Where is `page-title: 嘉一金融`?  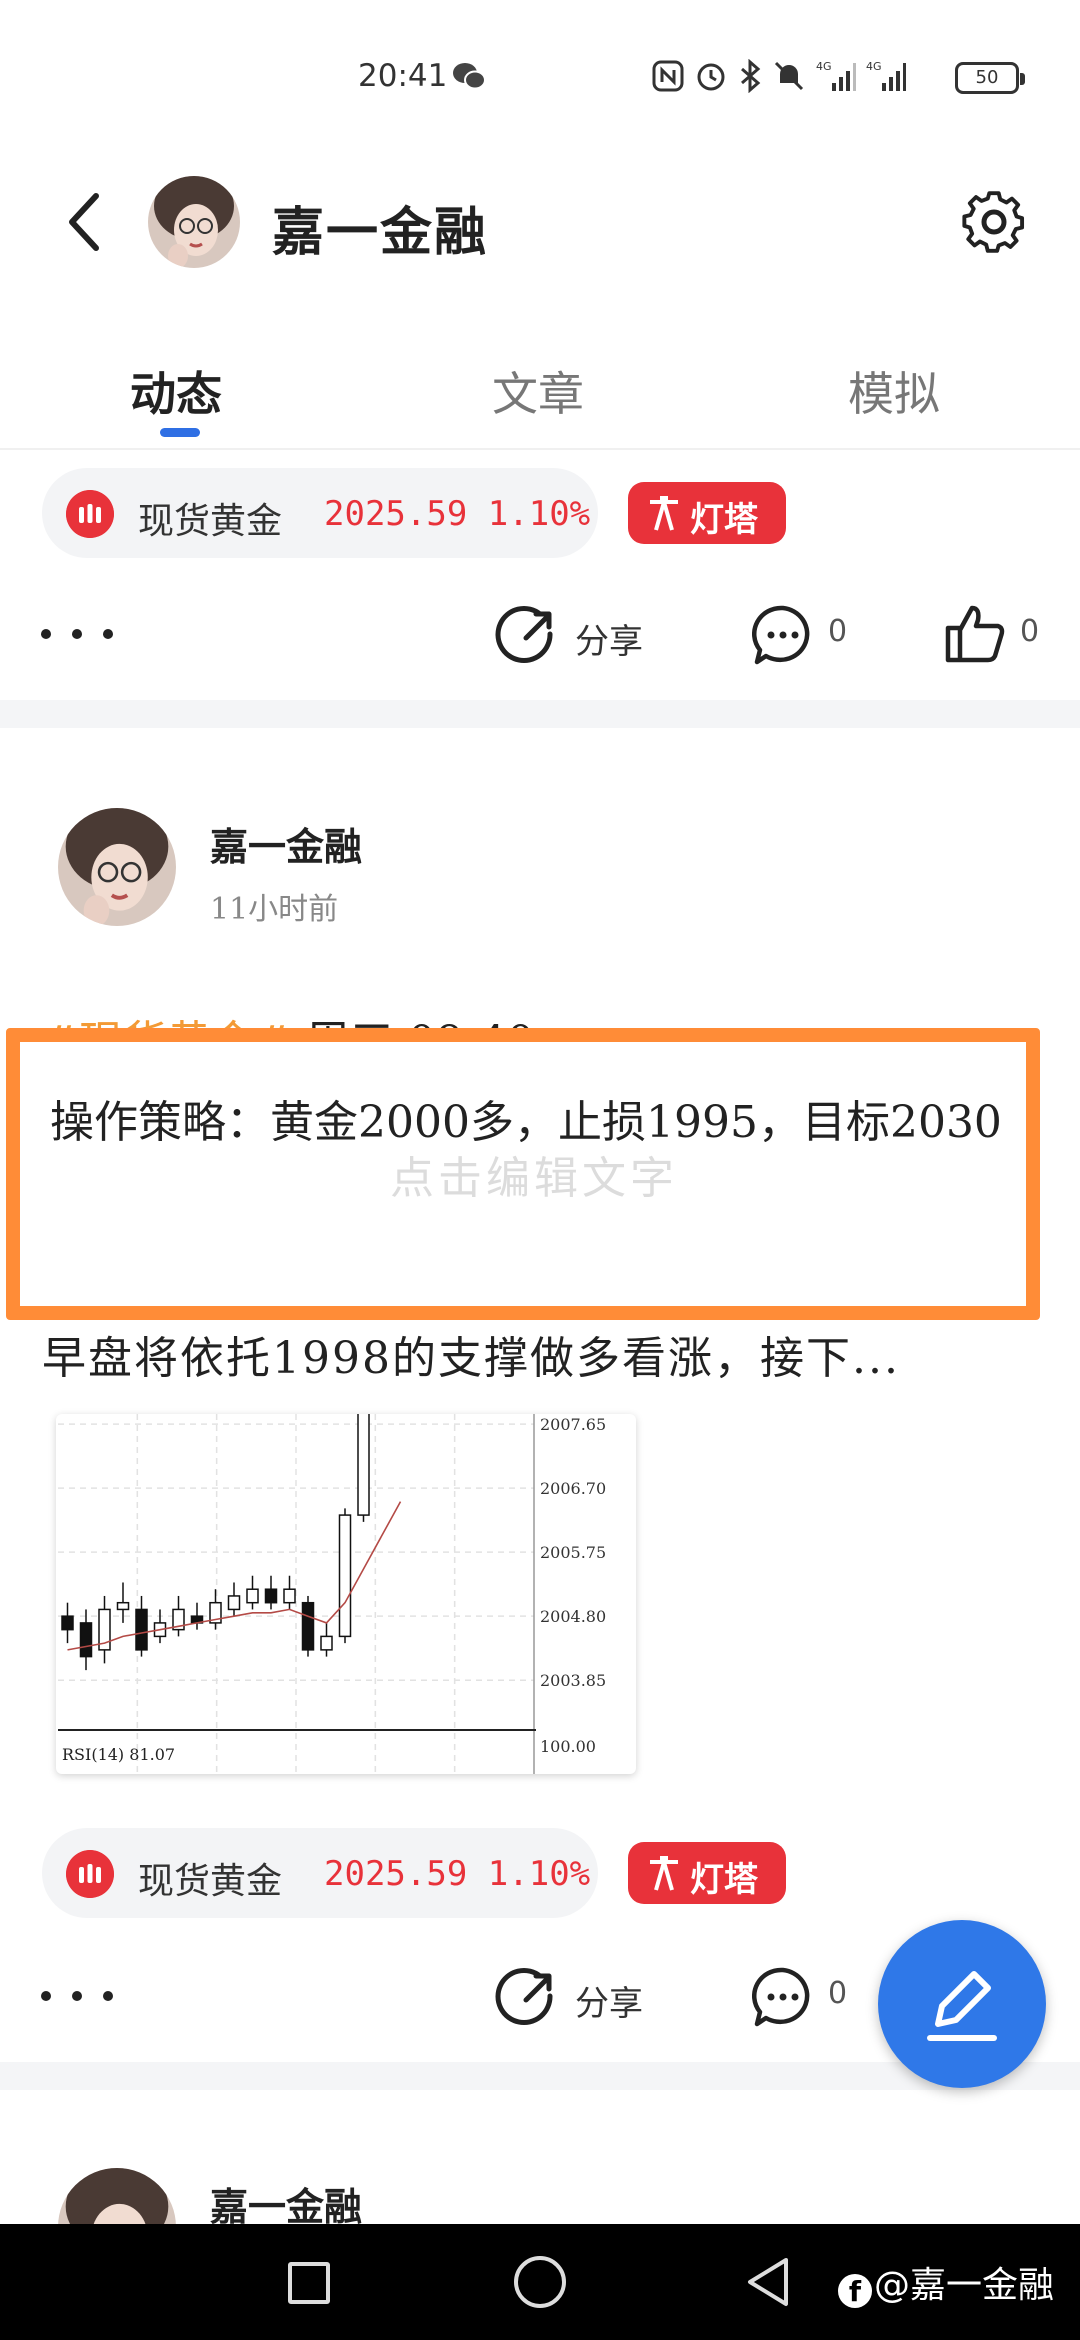 page-title: 嘉一金融 is located at coordinates (380, 232).